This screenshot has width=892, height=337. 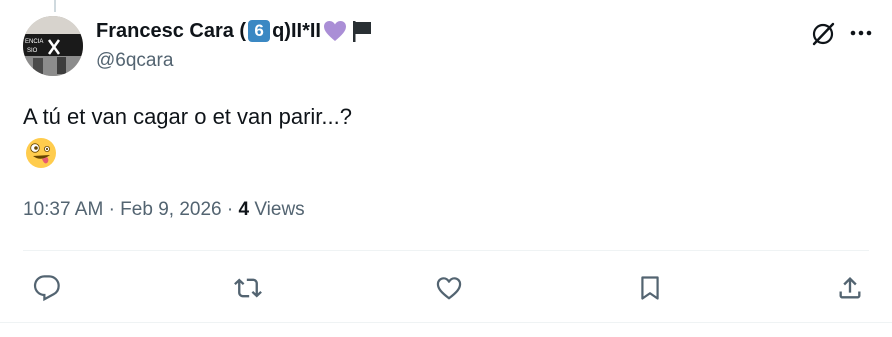 I want to click on avatar: ENCIA SIO, so click(x=53, y=46).